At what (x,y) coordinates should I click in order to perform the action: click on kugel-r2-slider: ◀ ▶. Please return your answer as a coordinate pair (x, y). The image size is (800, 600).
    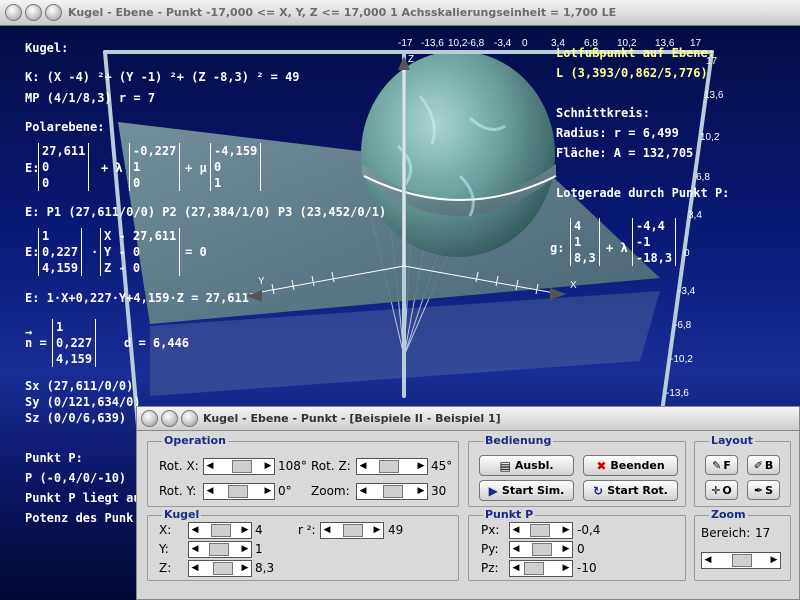
    Looking at the image, I should click on (352, 530).